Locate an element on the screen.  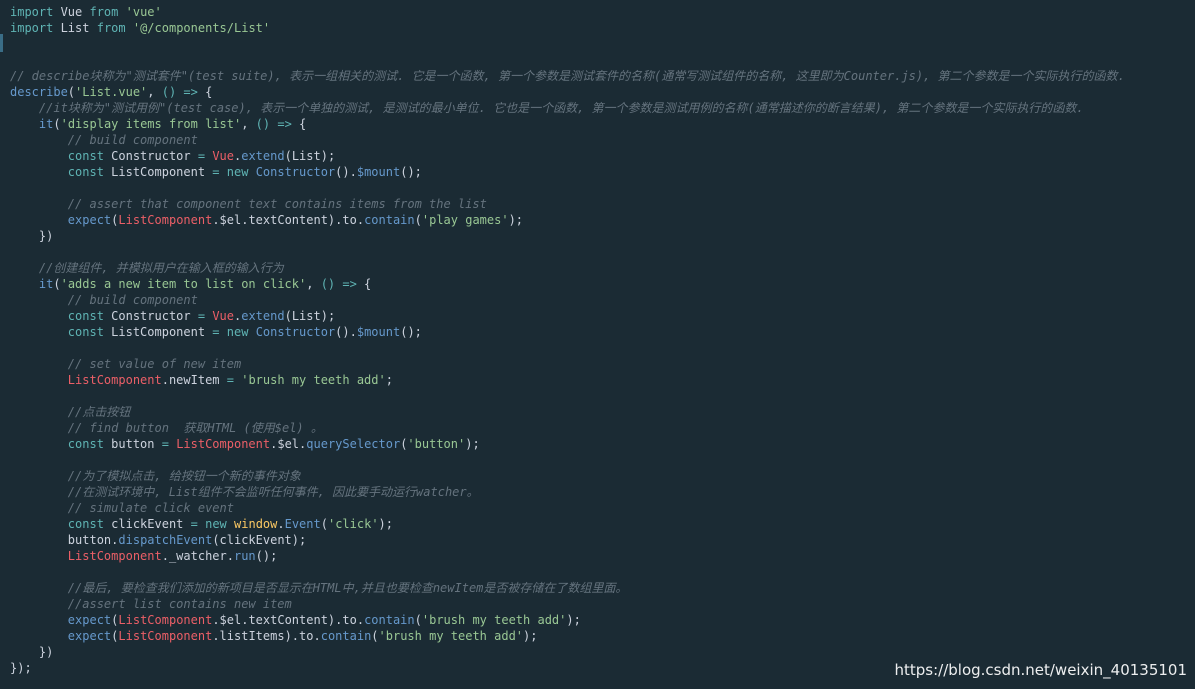
code-token-punct: ). is located at coordinates (335, 220).